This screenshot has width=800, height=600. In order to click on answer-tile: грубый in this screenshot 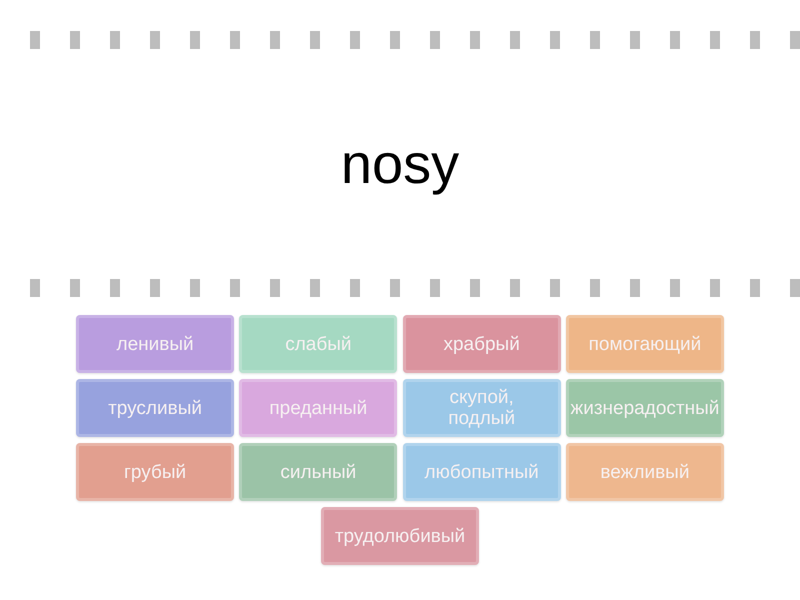, I will do `click(155, 472)`.